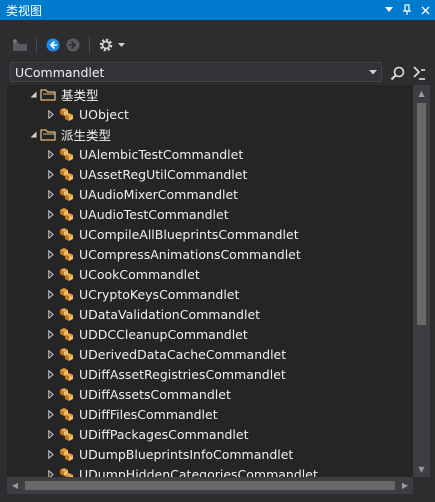 The height and width of the screenshot is (502, 435). What do you see at coordinates (148, 414) in the screenshot?
I see `tree-item-label: UDiffFilesCommandlet` at bounding box center [148, 414].